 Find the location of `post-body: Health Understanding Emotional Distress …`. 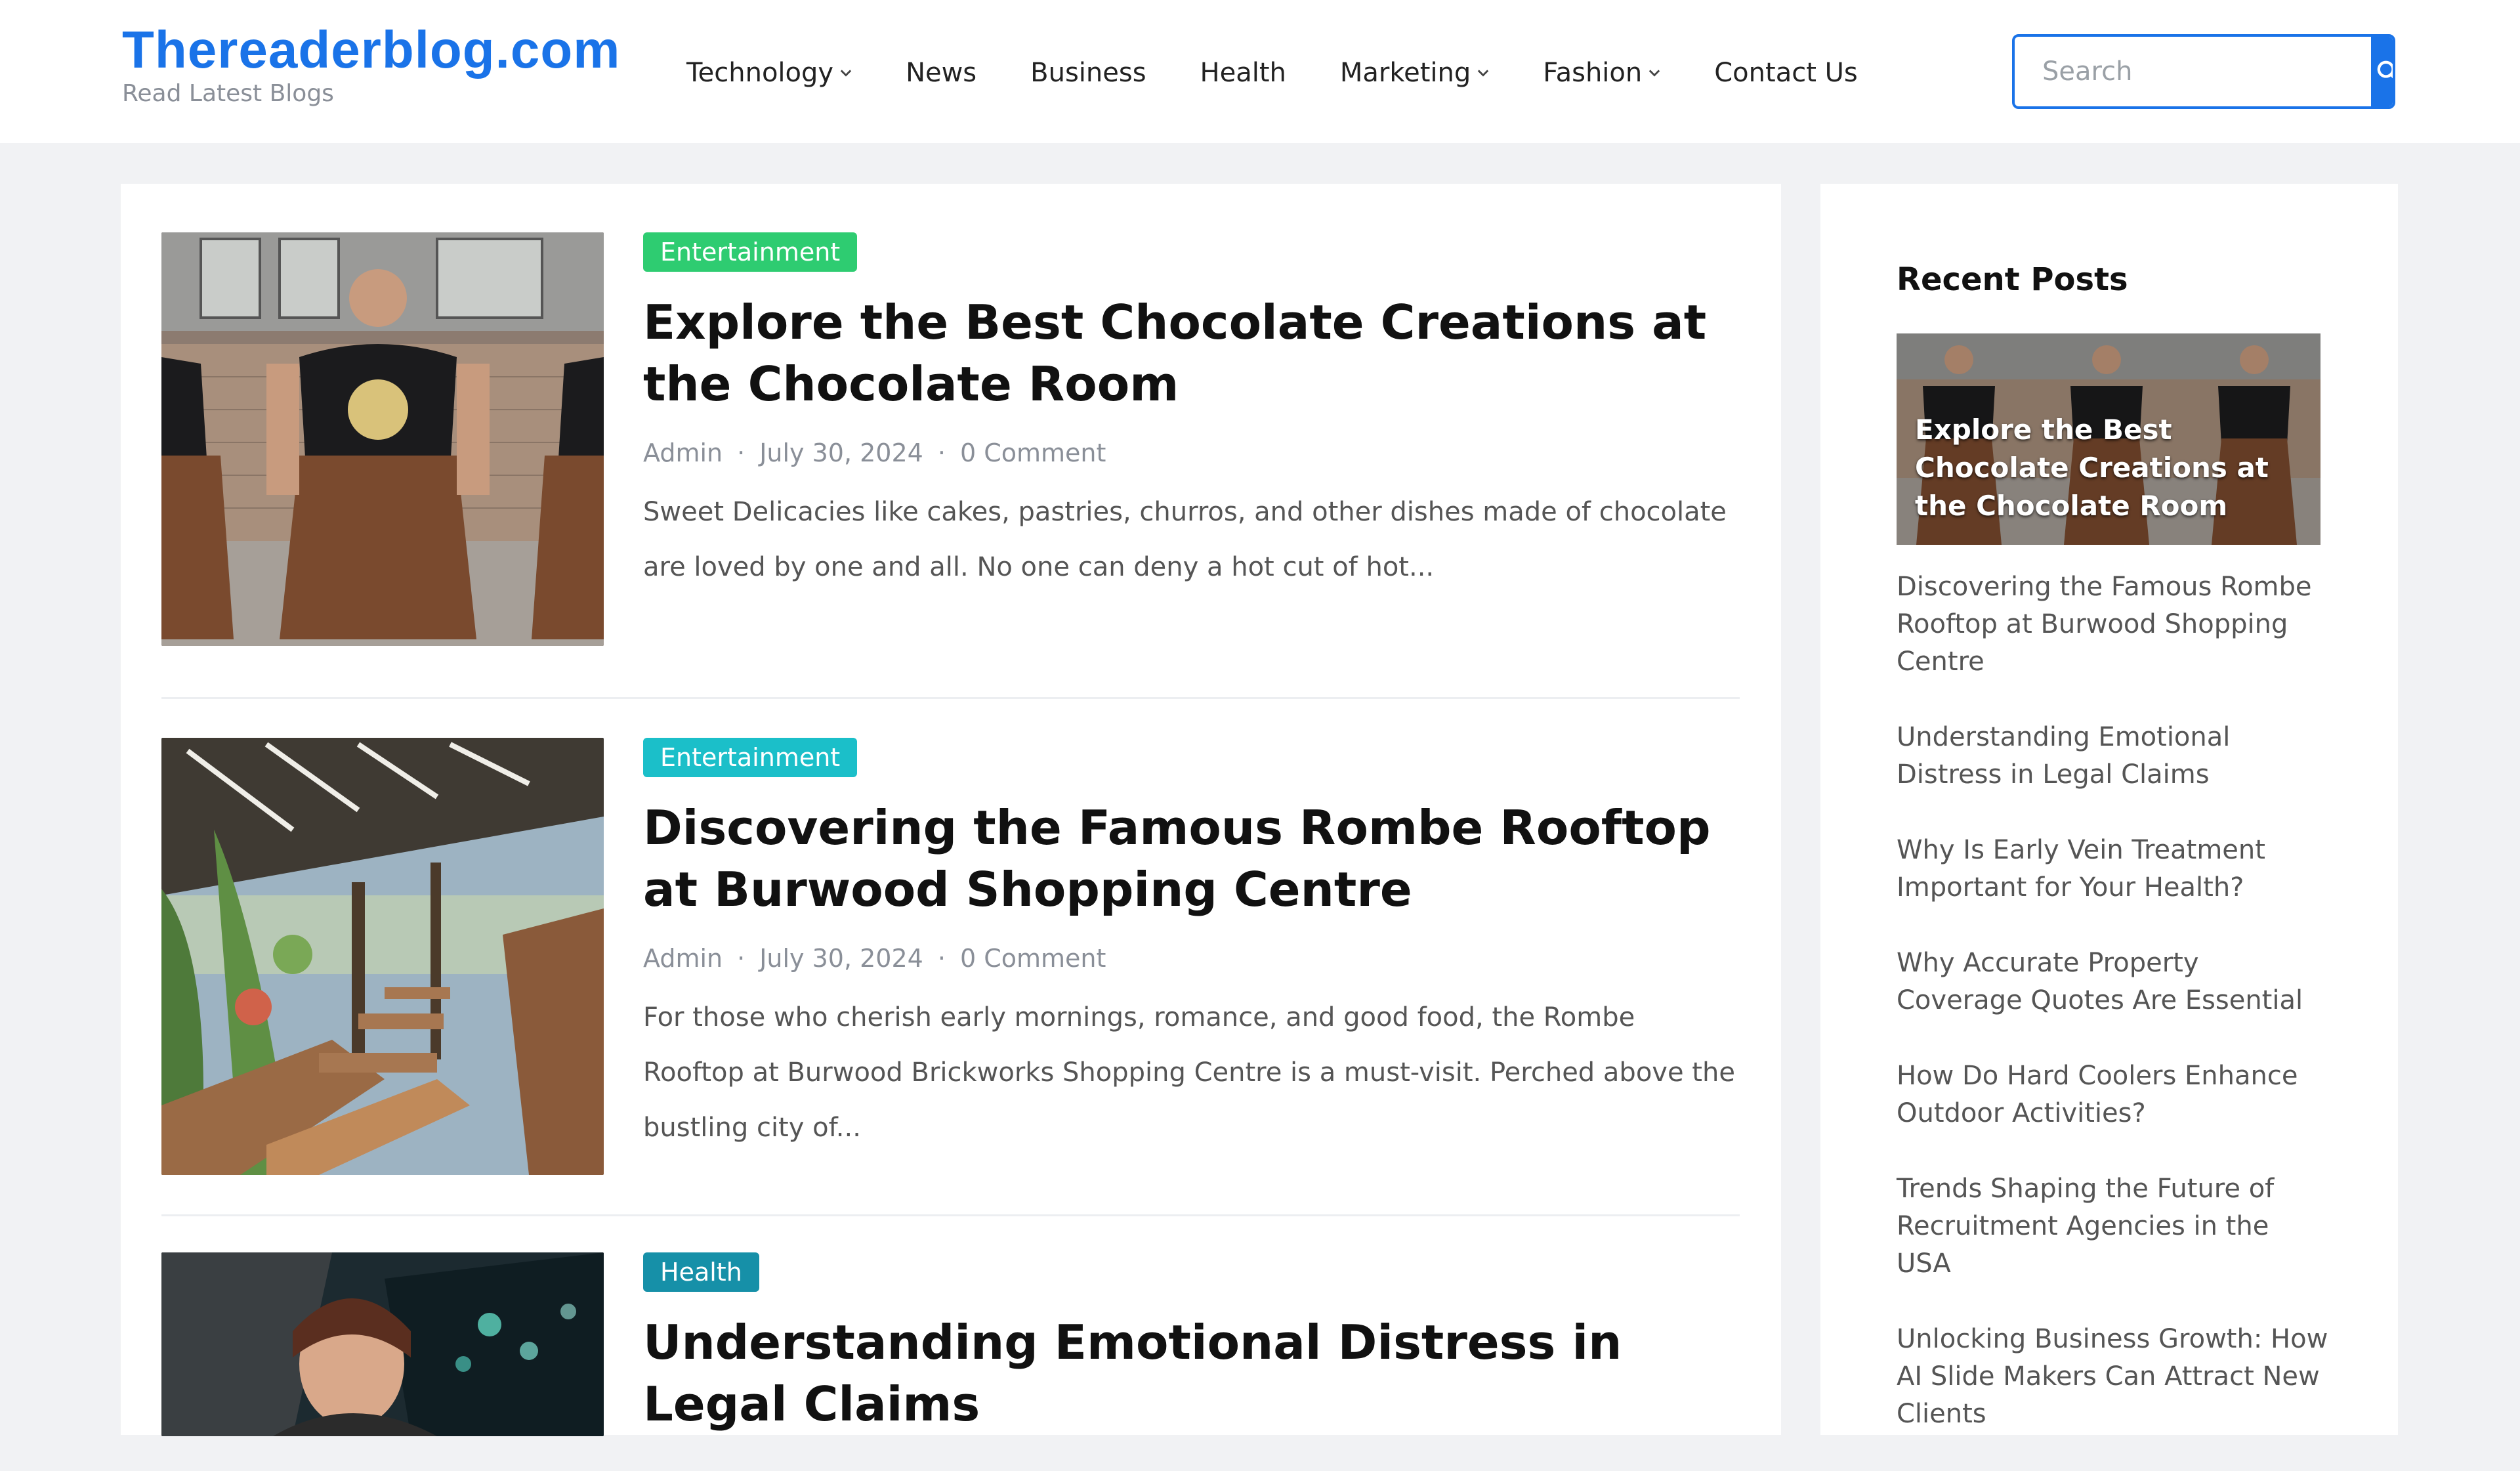

post-body: Health Understanding Emotional Distress … is located at coordinates (1191, 1344).